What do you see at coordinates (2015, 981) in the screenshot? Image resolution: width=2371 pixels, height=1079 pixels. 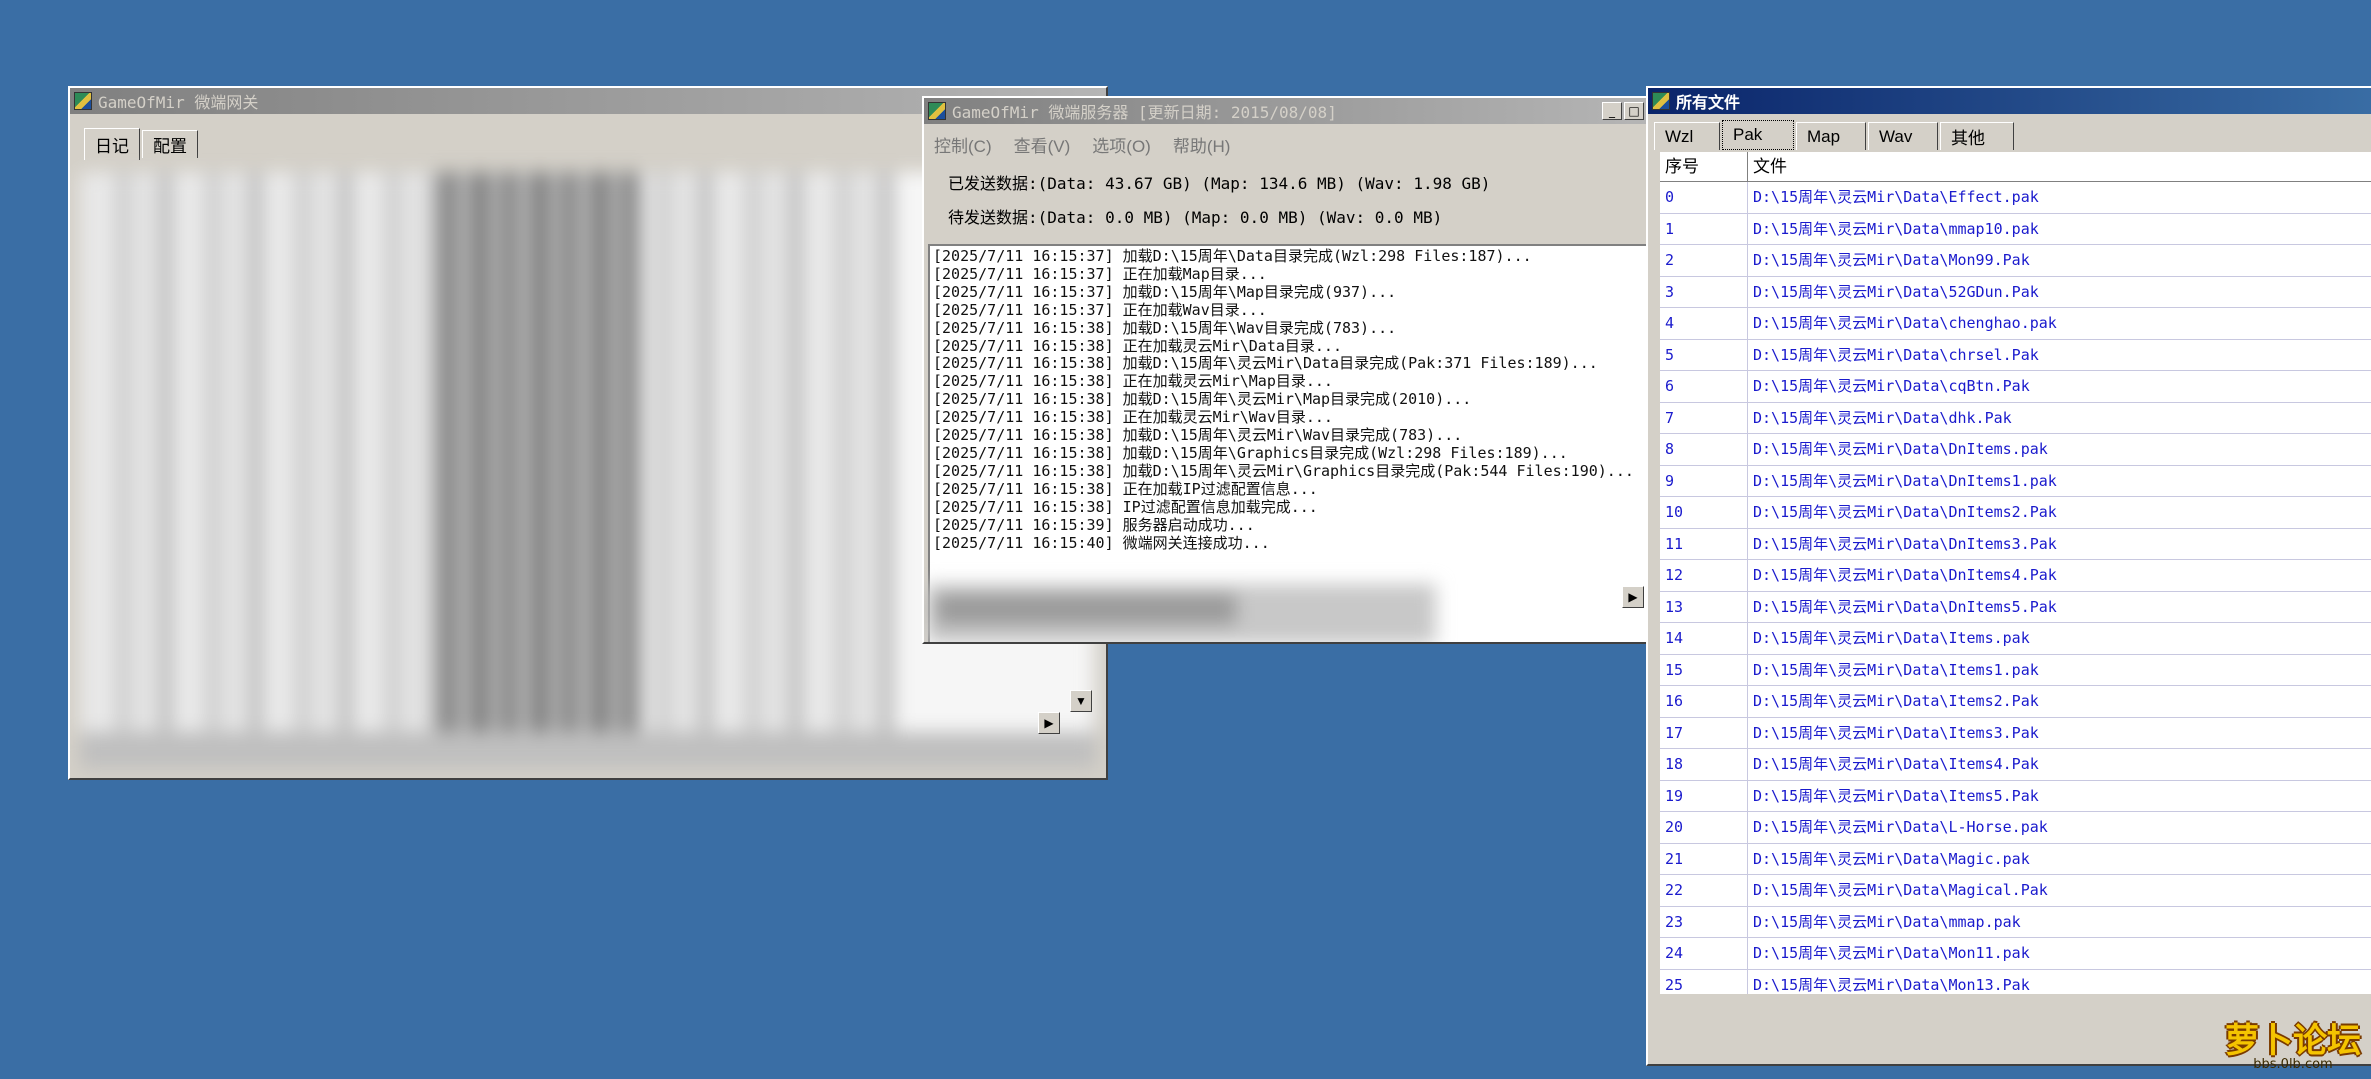 I see `table-row: 25 D:\15周年\灵云Mir\Data\Mon13.Pak` at bounding box center [2015, 981].